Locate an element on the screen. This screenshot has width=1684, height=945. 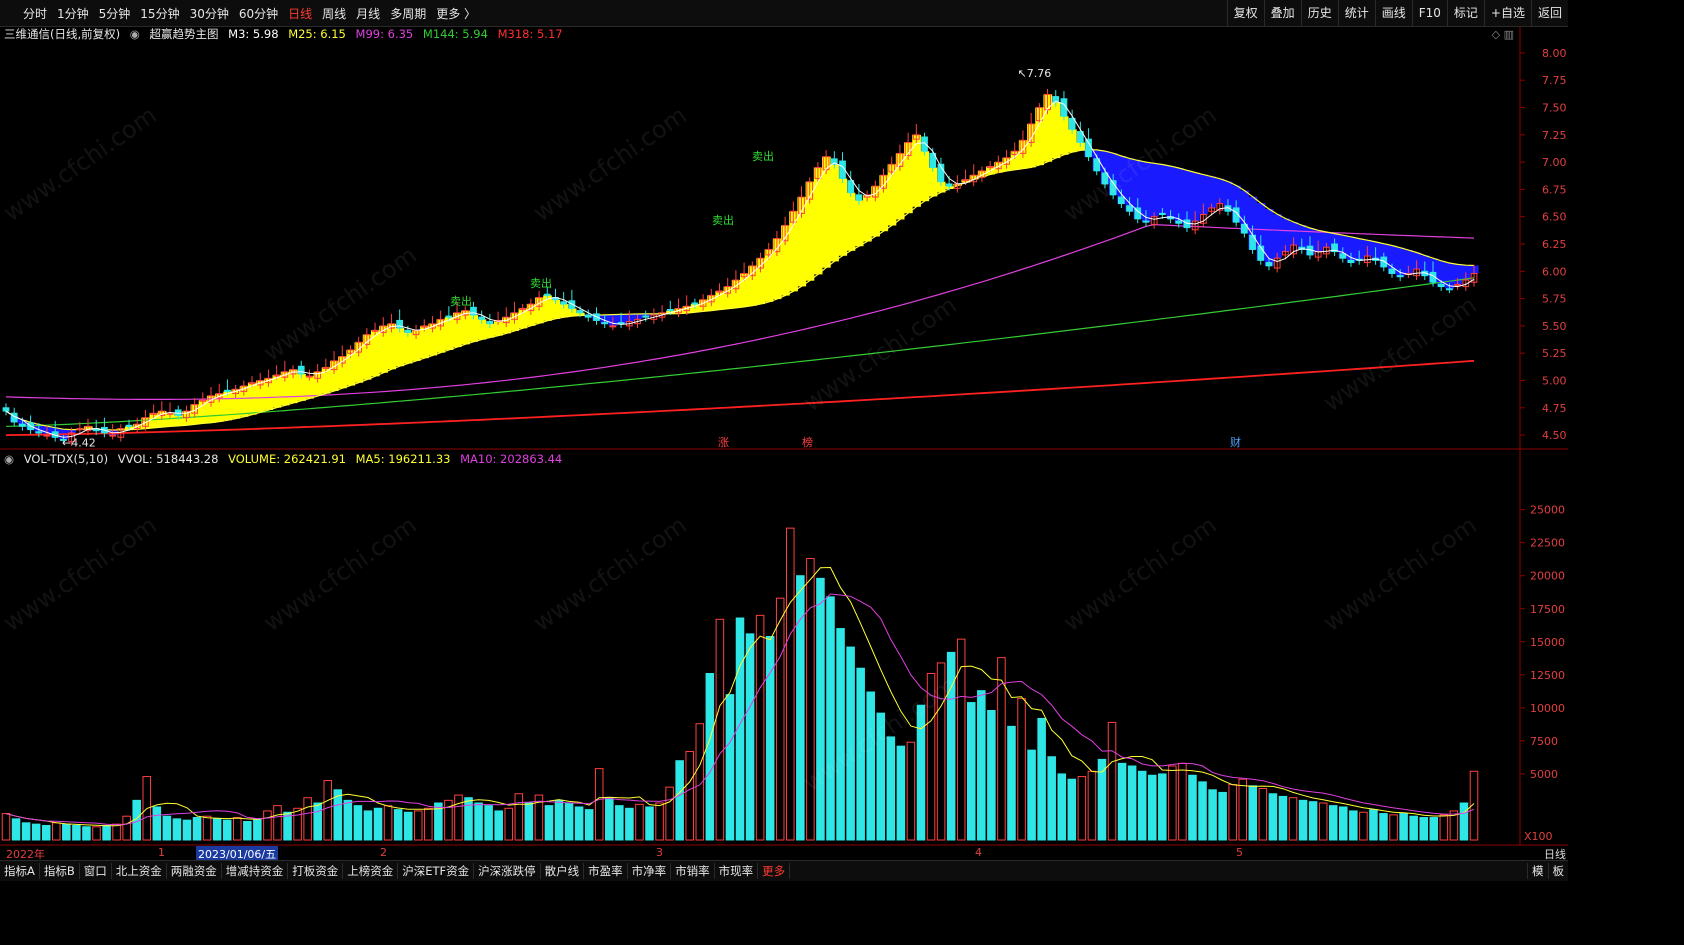
vol-tick-label: 12500 is located at coordinates (1547, 675).